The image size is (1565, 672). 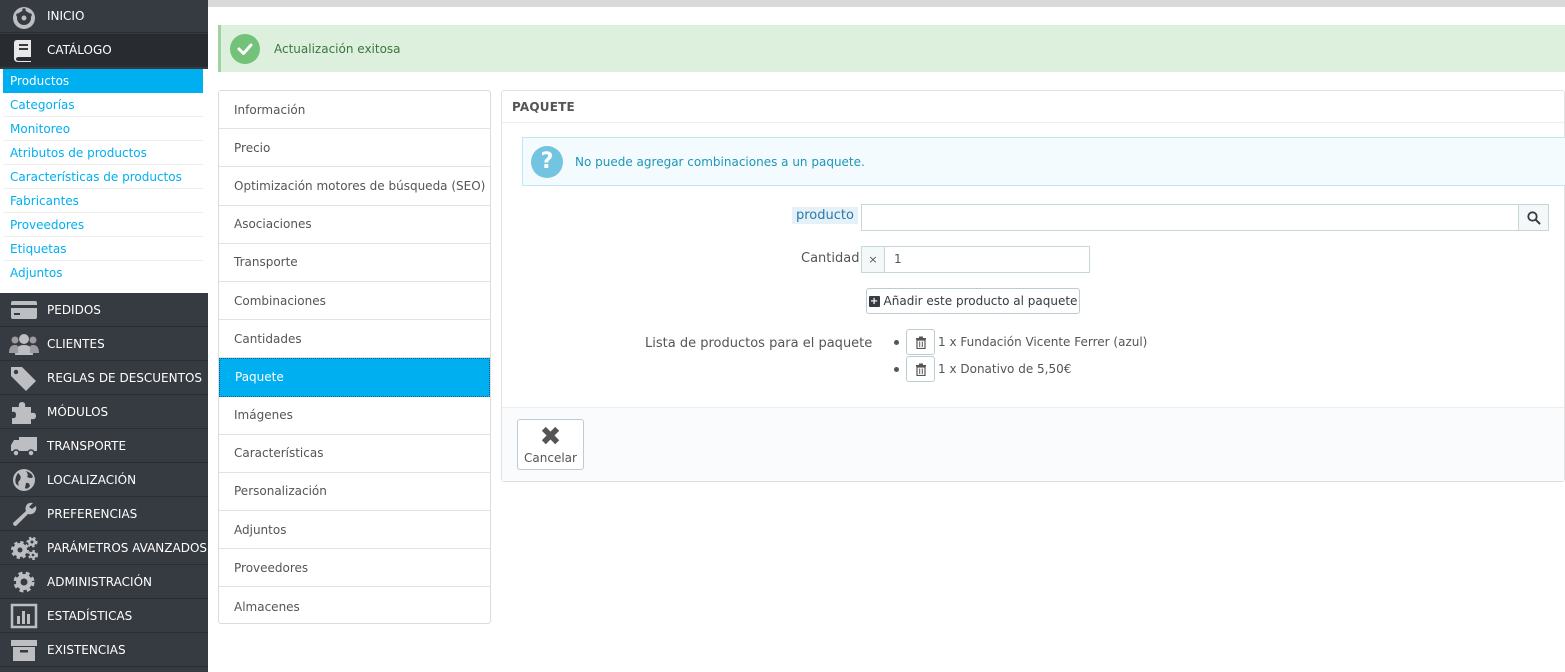 I want to click on add-to-pack-button: + Añadir este producto al paquete, so click(x=973, y=301).